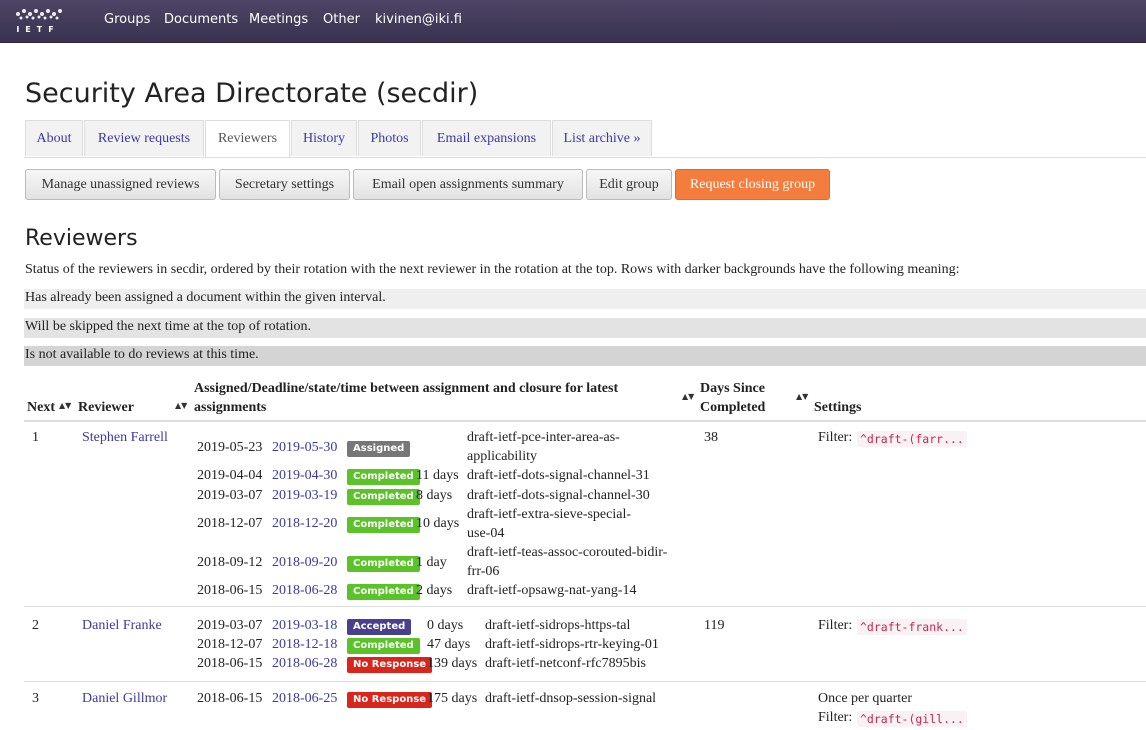  What do you see at coordinates (284, 184) in the screenshot?
I see `secretary-settings-button: Secretary settings` at bounding box center [284, 184].